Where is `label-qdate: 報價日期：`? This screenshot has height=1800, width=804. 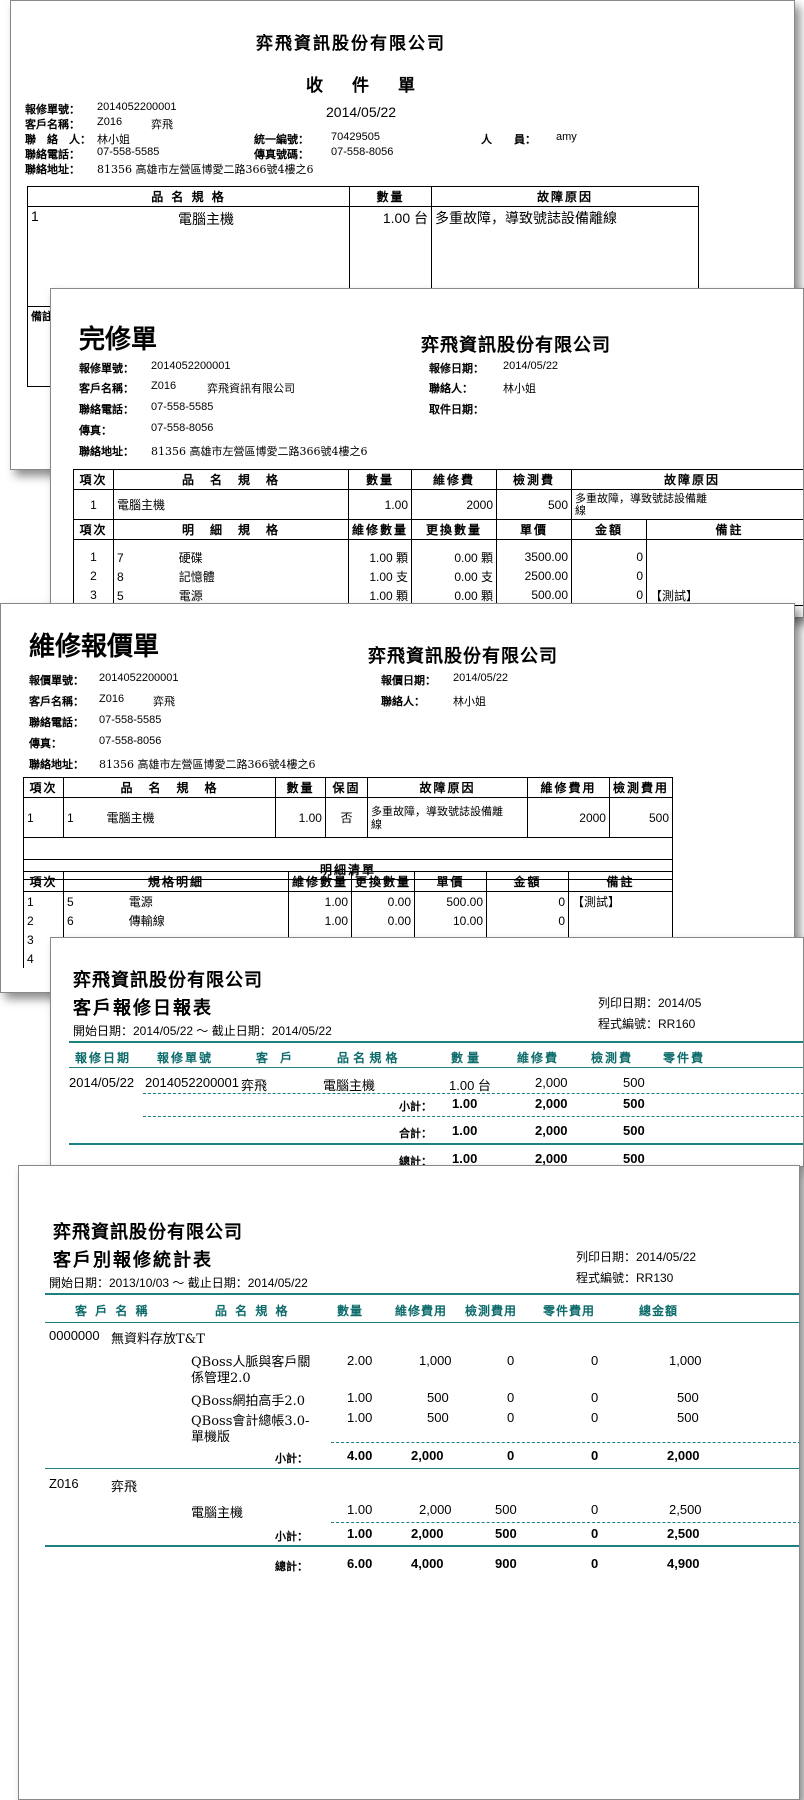 label-qdate: 報價日期： is located at coordinates (408, 680).